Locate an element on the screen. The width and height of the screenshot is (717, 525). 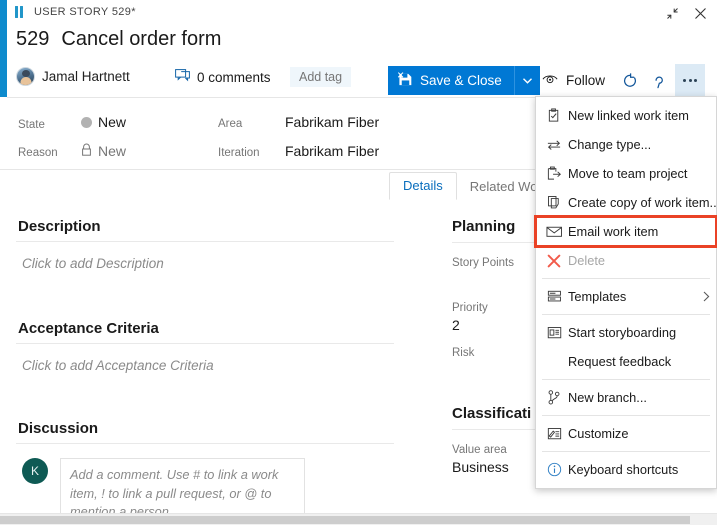
menu-item-customize: Customize is located at coordinates (626, 433).